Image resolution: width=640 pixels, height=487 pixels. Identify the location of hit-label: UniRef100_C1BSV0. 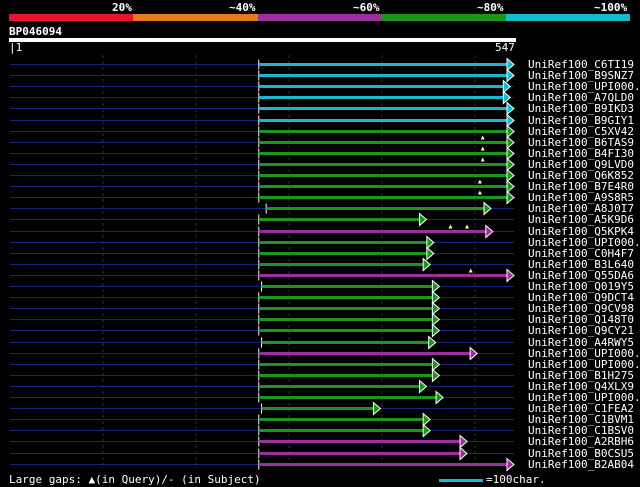
(581, 430).